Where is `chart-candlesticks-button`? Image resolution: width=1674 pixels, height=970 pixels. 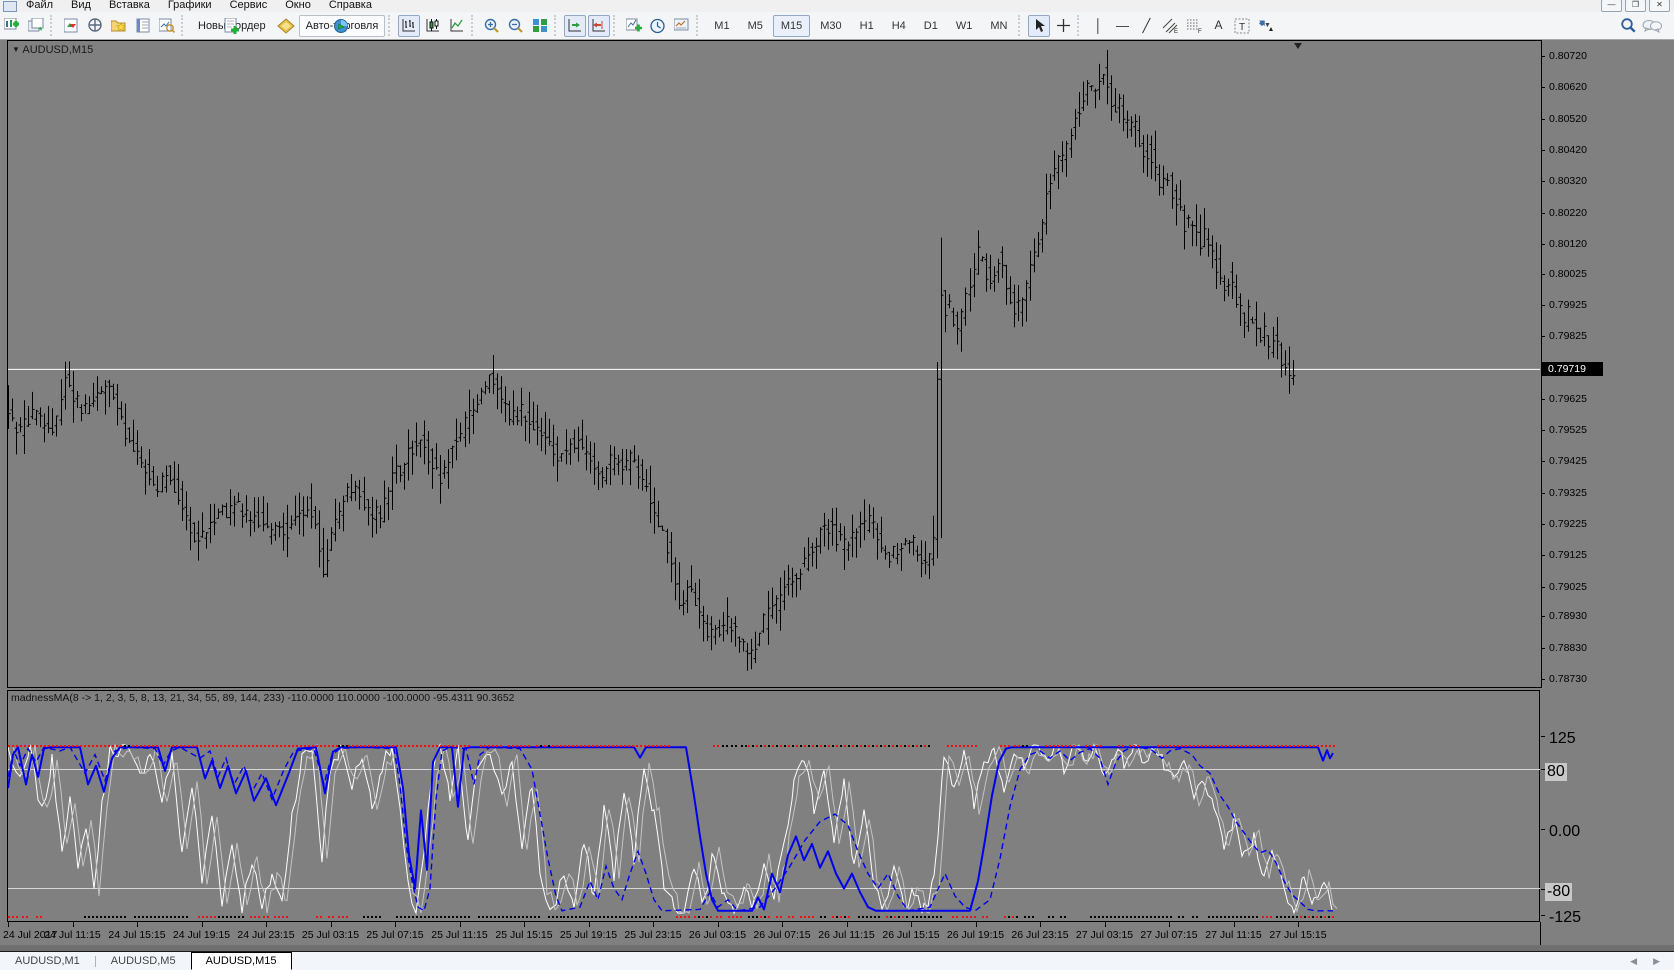 chart-candlesticks-button is located at coordinates (433, 26).